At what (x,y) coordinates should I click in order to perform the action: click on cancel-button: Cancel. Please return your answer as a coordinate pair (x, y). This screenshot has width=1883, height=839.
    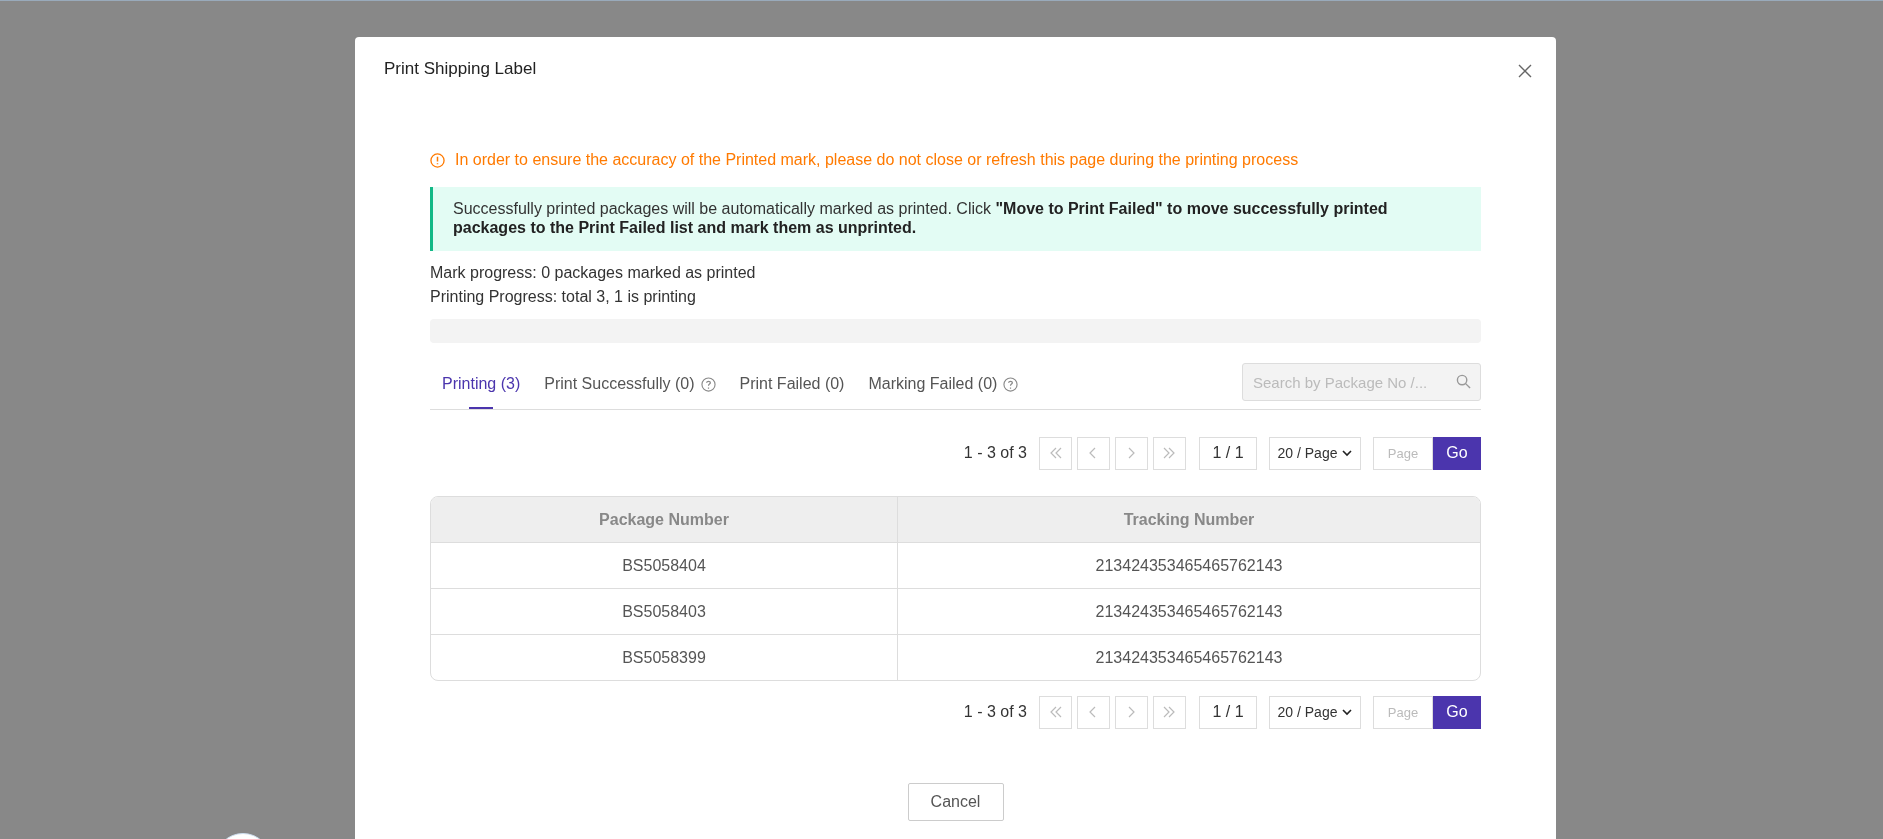
    Looking at the image, I should click on (955, 802).